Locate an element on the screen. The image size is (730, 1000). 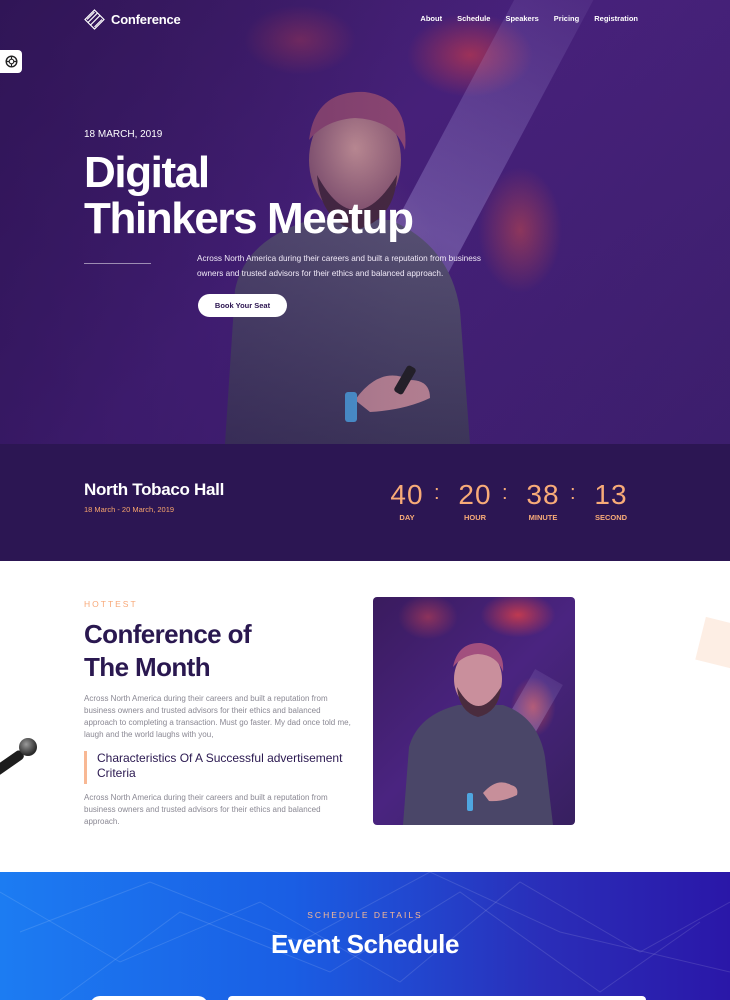
lifebuoy-icon is located at coordinates (11, 61).